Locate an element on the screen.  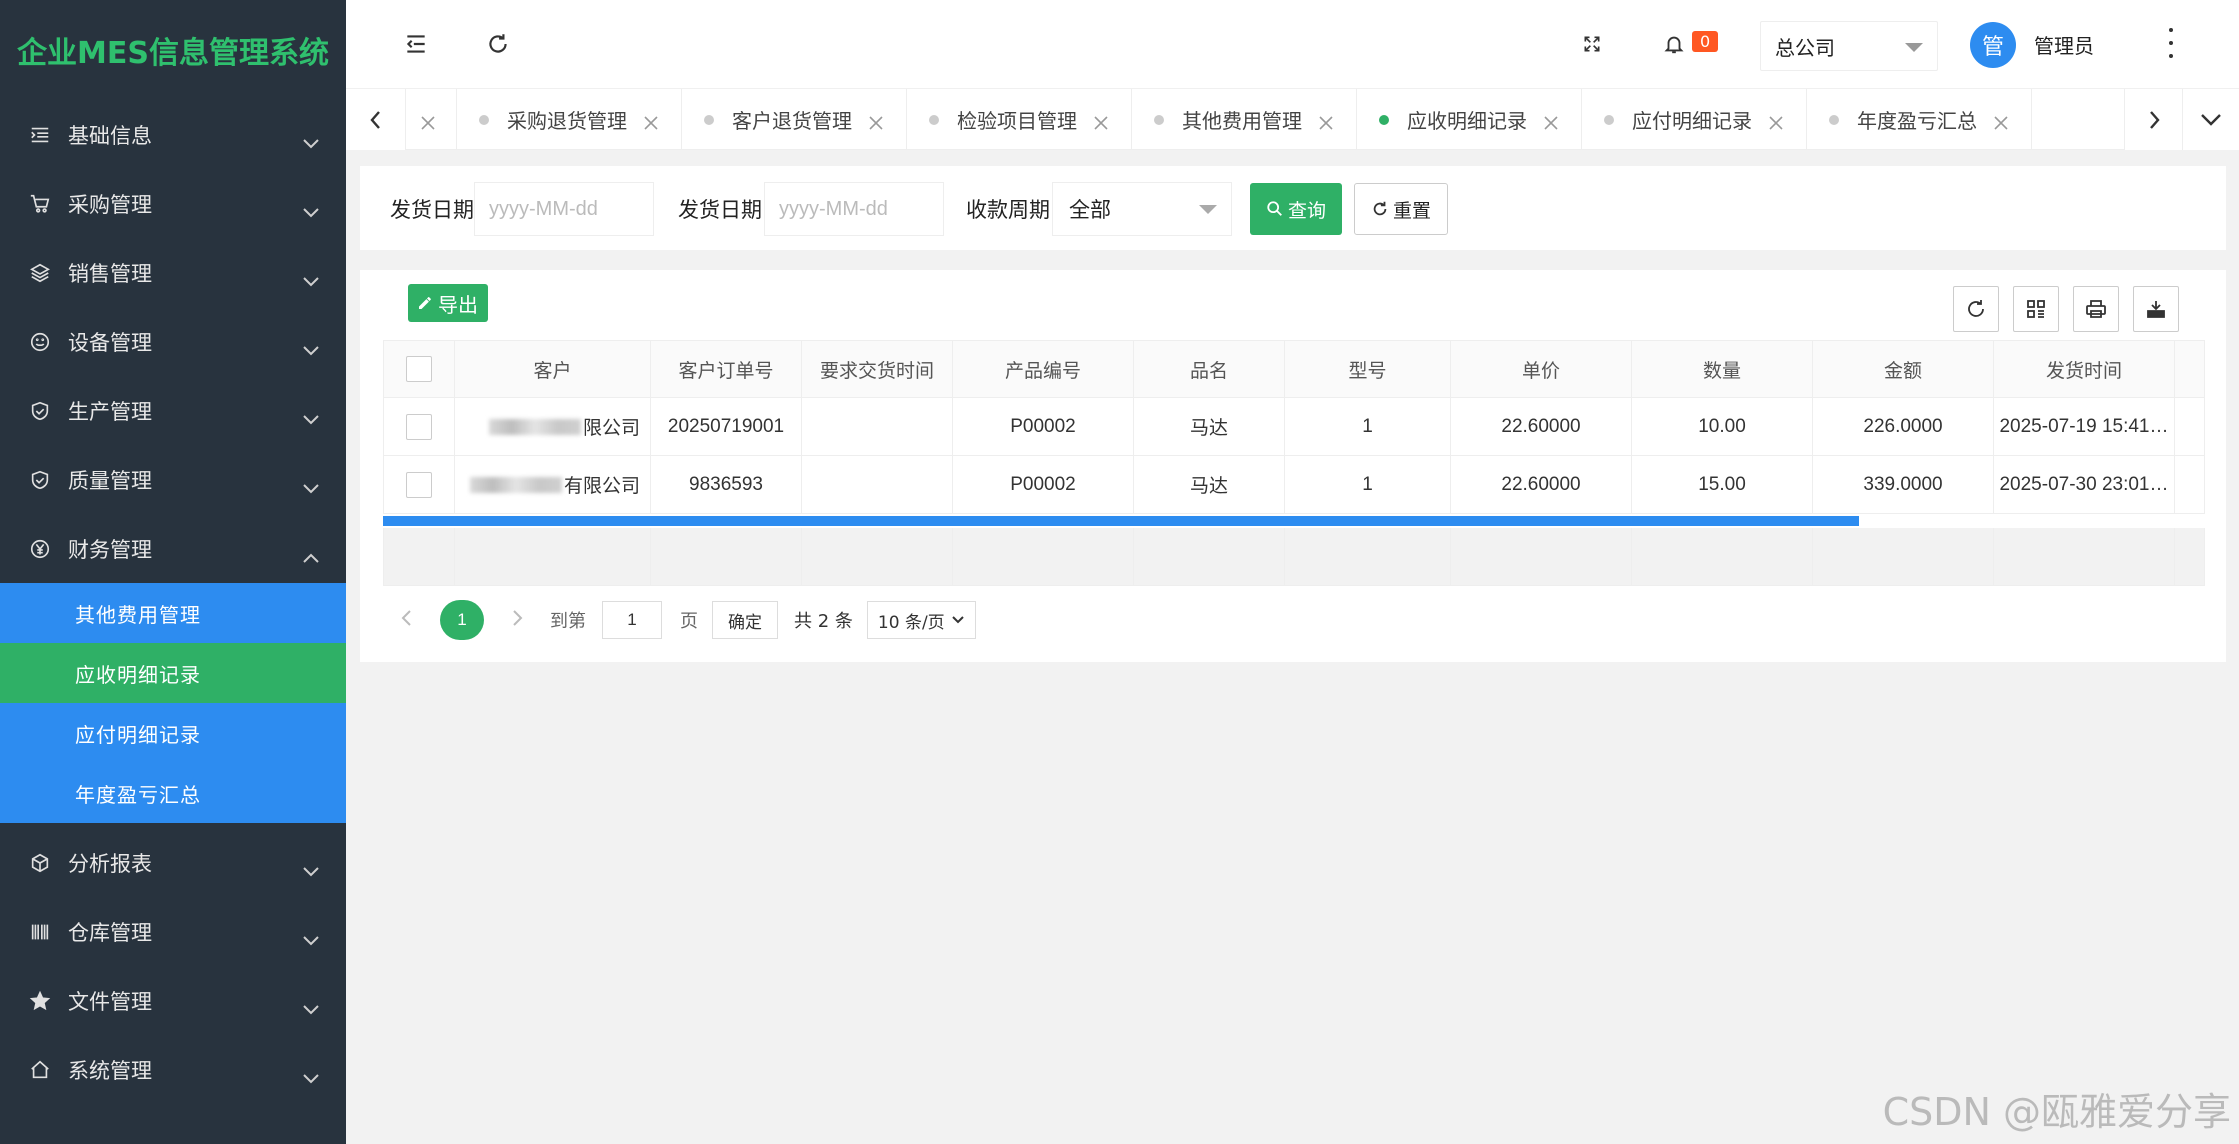
tab-partial-hidden is located at coordinates (431, 119).